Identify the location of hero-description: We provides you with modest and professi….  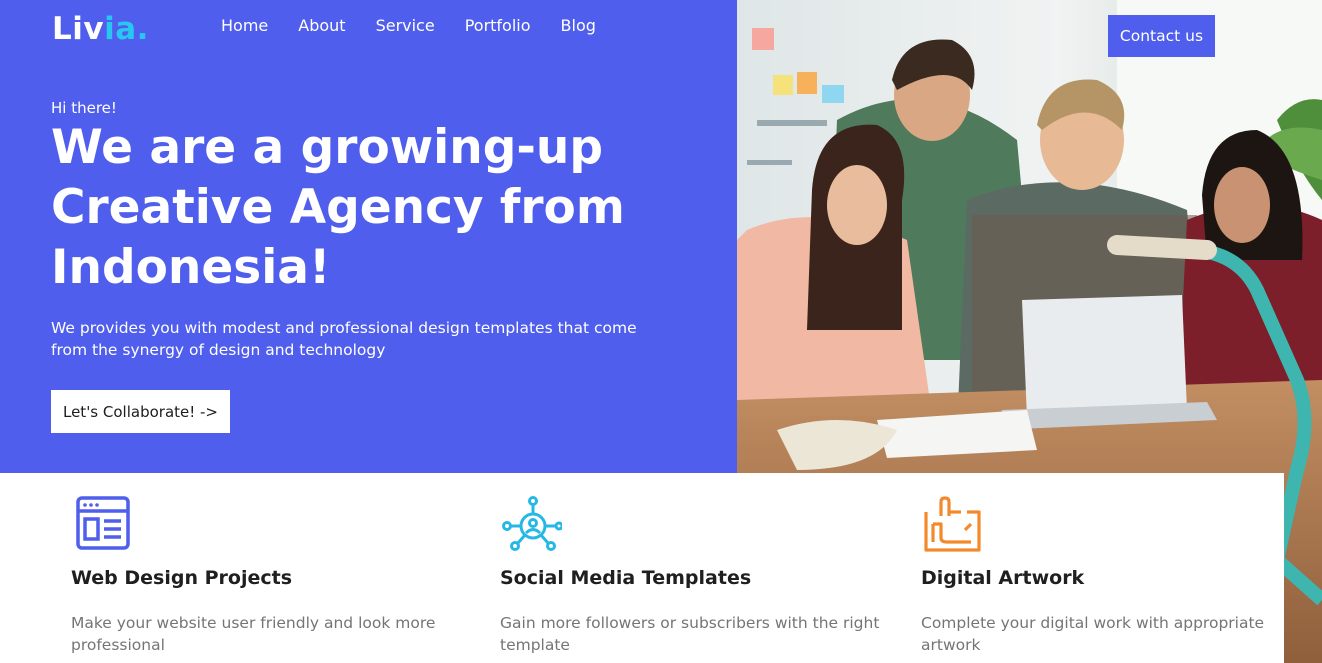
(344, 339).